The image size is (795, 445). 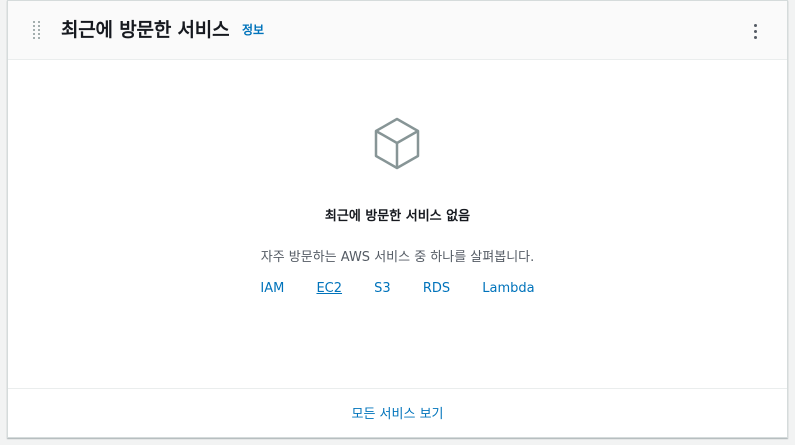 What do you see at coordinates (272, 288) in the screenshot?
I see `service-link-iam: IAM` at bounding box center [272, 288].